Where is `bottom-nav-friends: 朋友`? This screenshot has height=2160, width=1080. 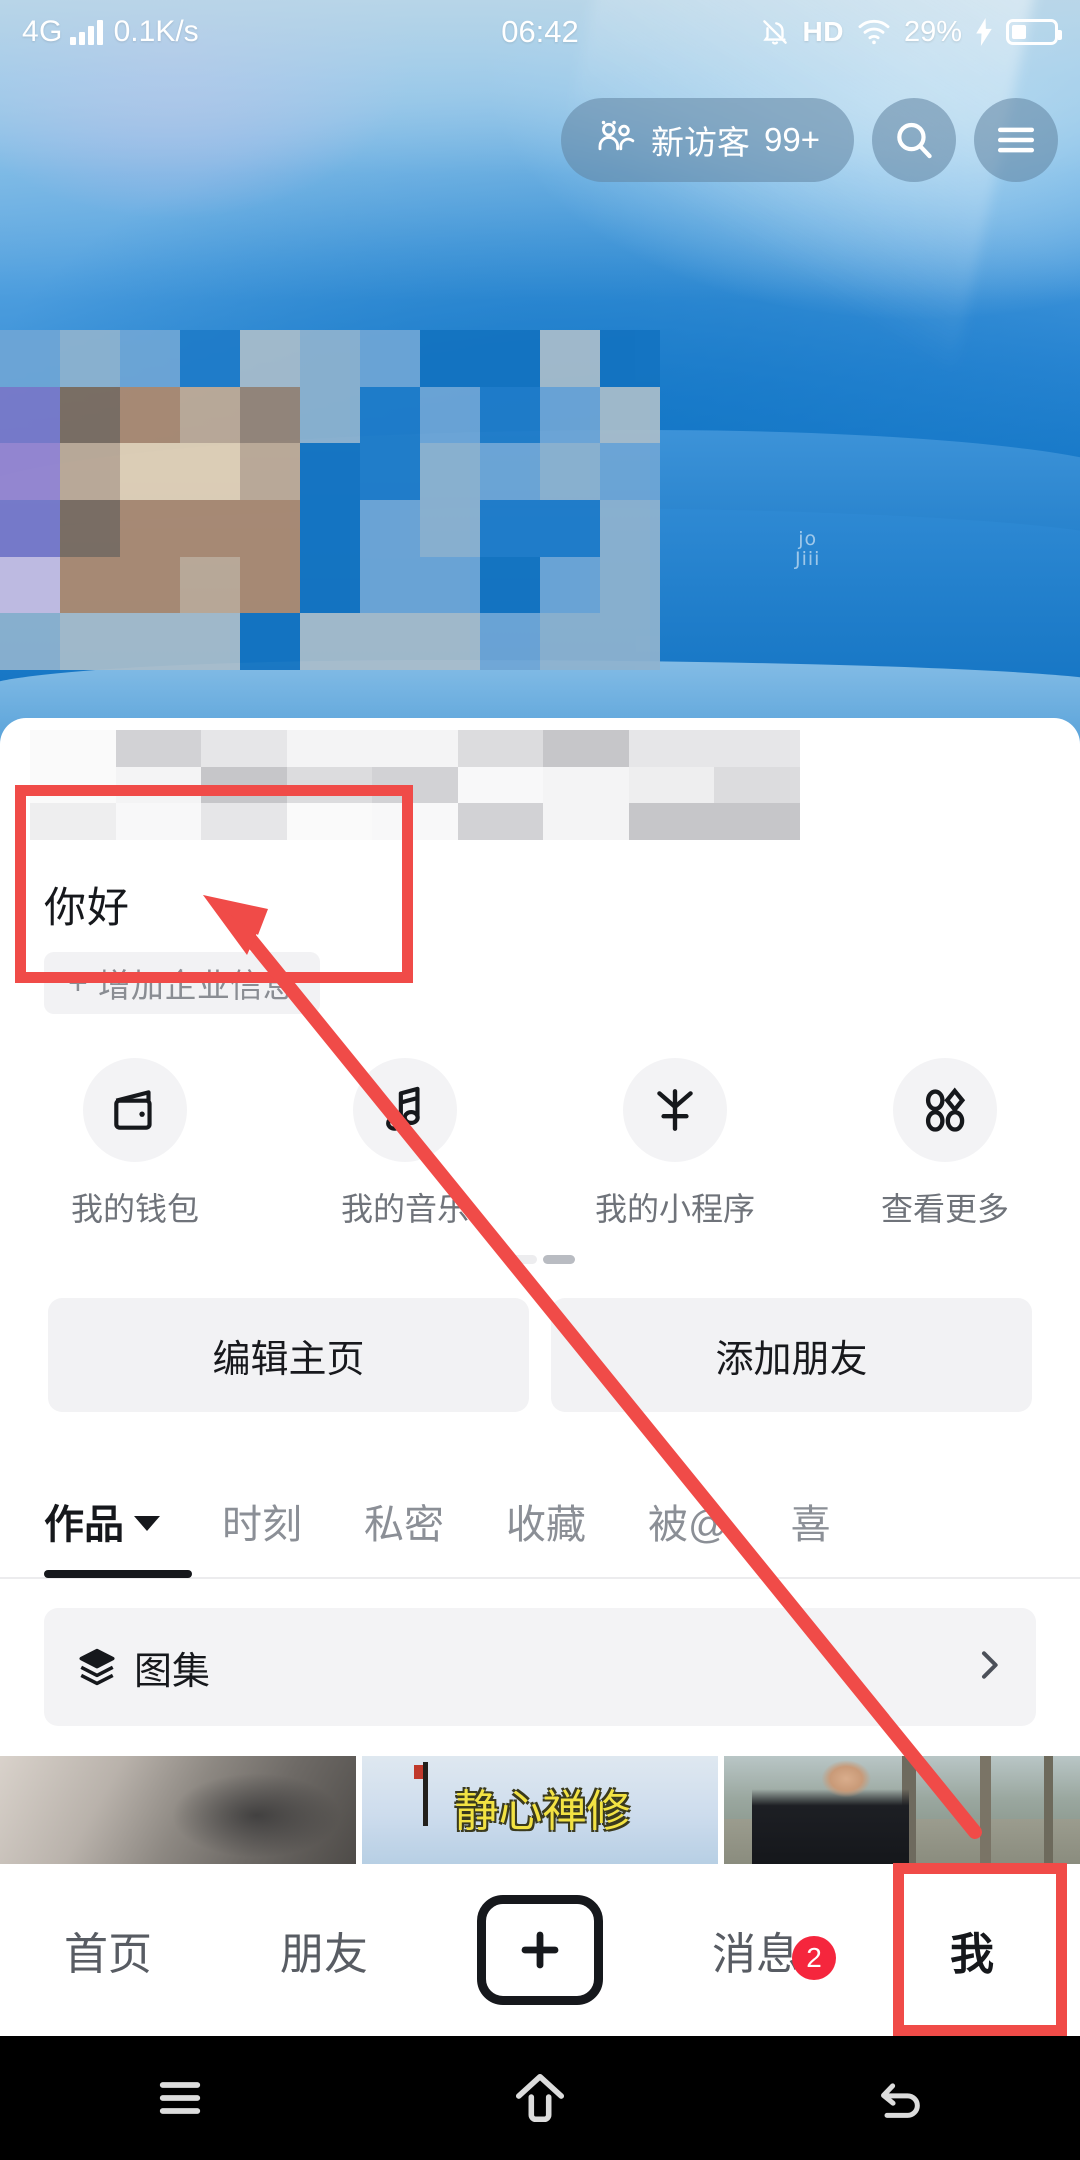 bottom-nav-friends: 朋友 is located at coordinates (324, 1950).